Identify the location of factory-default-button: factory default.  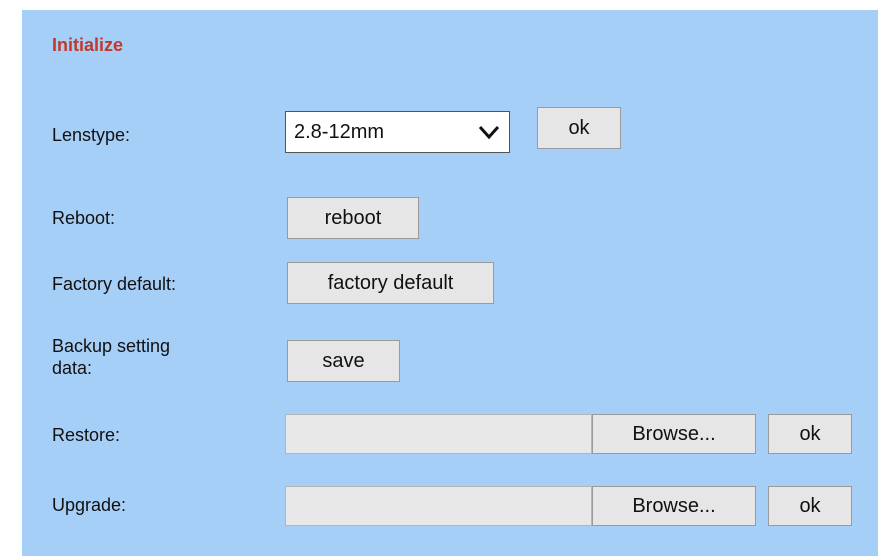
(390, 283).